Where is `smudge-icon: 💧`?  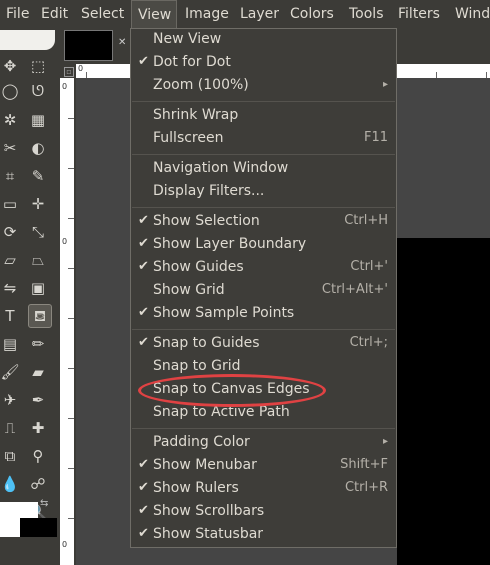 smudge-icon: 💧 is located at coordinates (10, 484).